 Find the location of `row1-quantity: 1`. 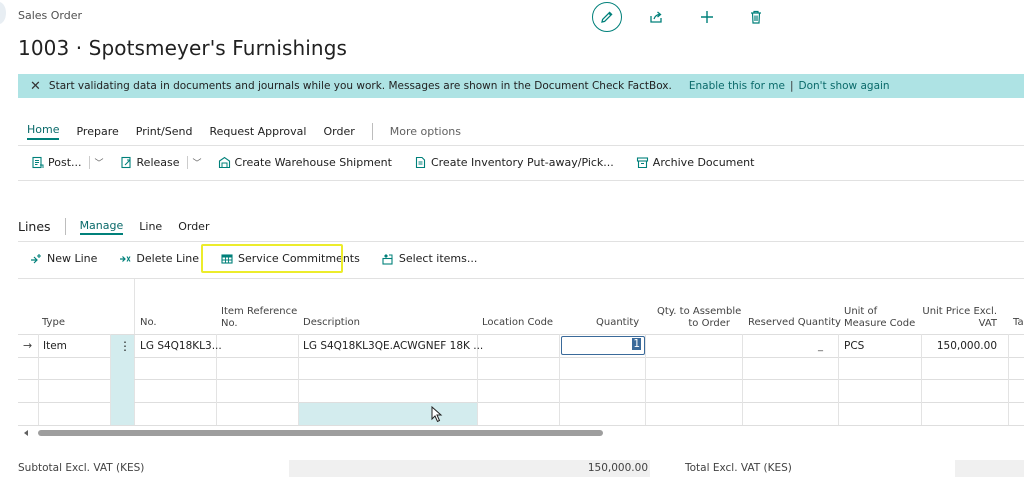

row1-quantity: 1 is located at coordinates (636, 344).